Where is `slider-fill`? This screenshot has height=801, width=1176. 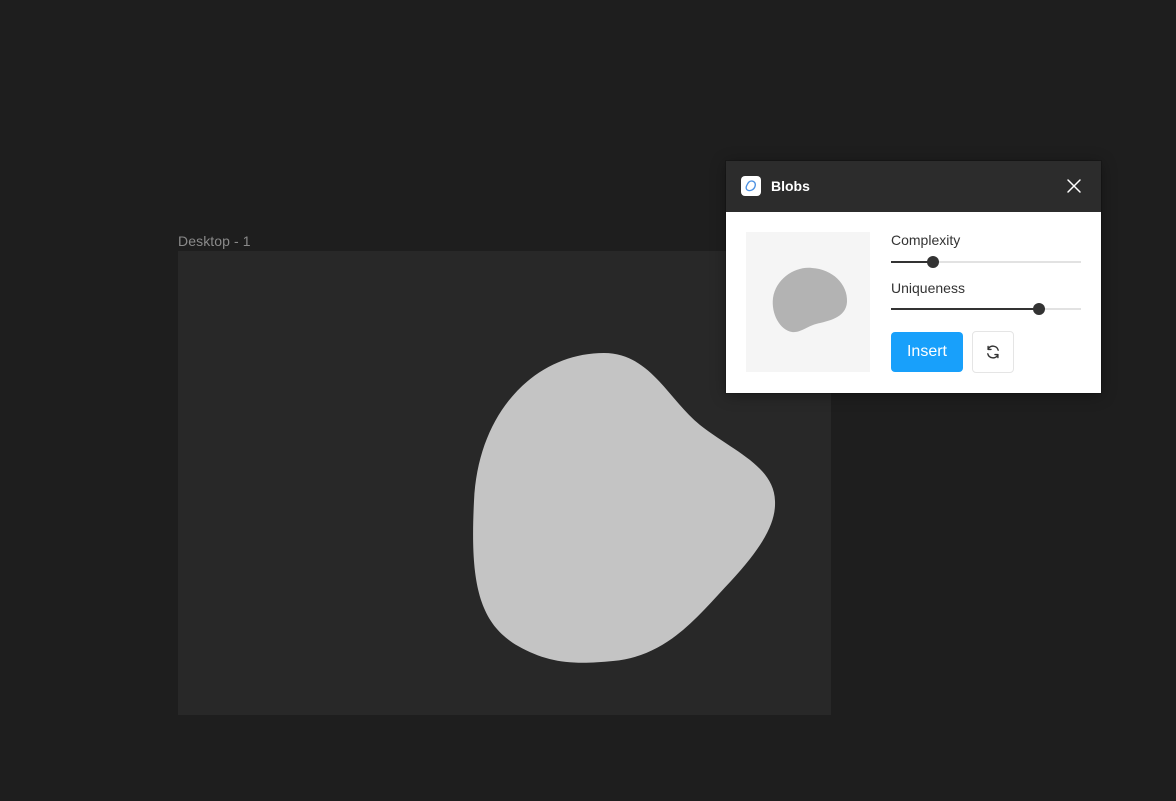
slider-fill is located at coordinates (965, 309).